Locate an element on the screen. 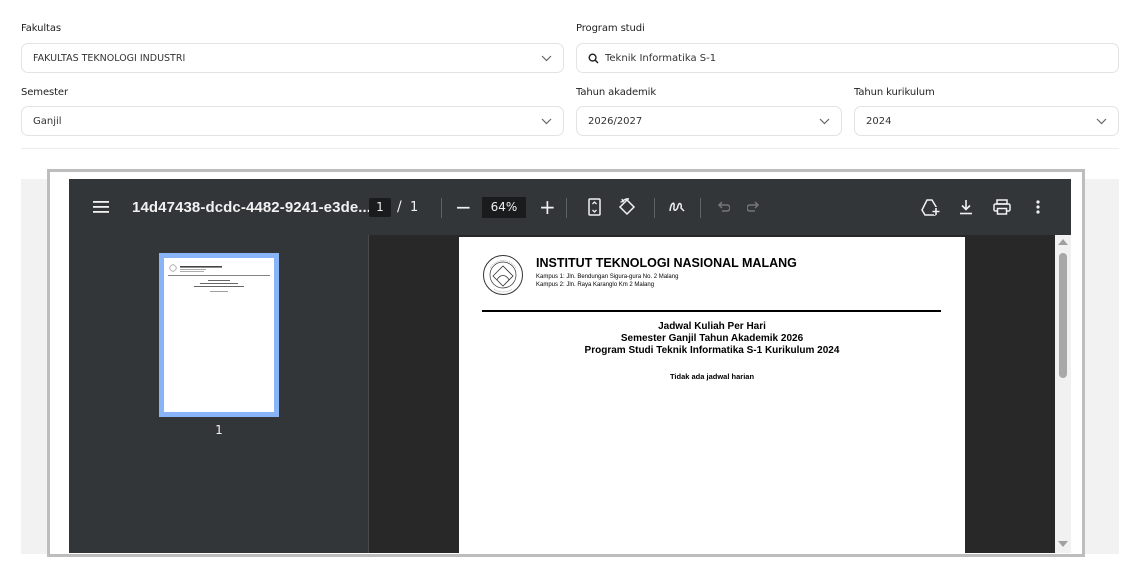 The image size is (1139, 564). zoom-input: 64% is located at coordinates (504, 207).